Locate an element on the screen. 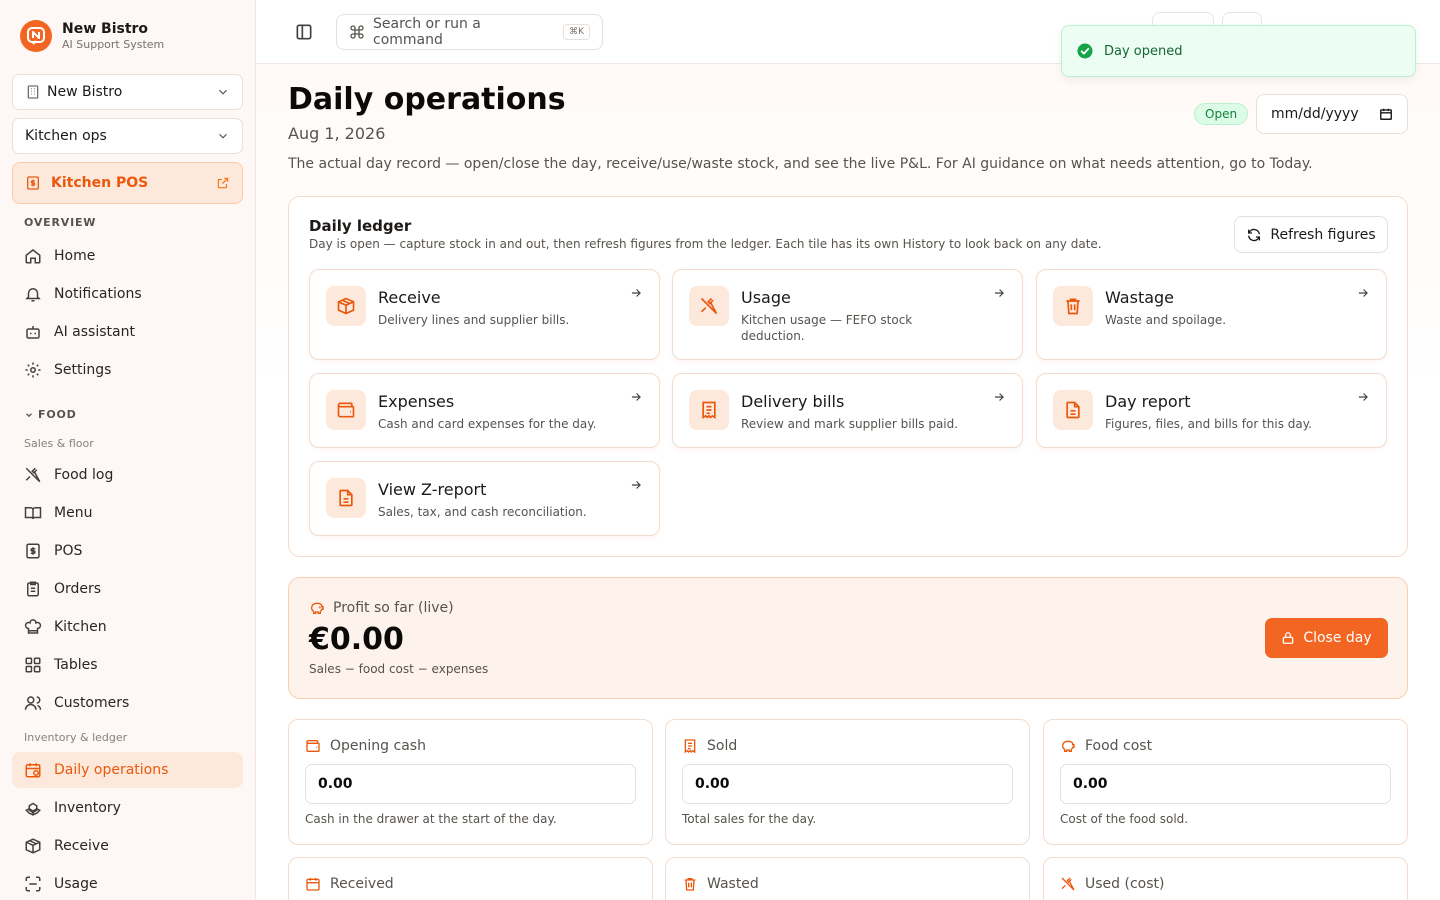 This screenshot has width=1440, height=900. tile-title: Day report is located at coordinates (1148, 401).